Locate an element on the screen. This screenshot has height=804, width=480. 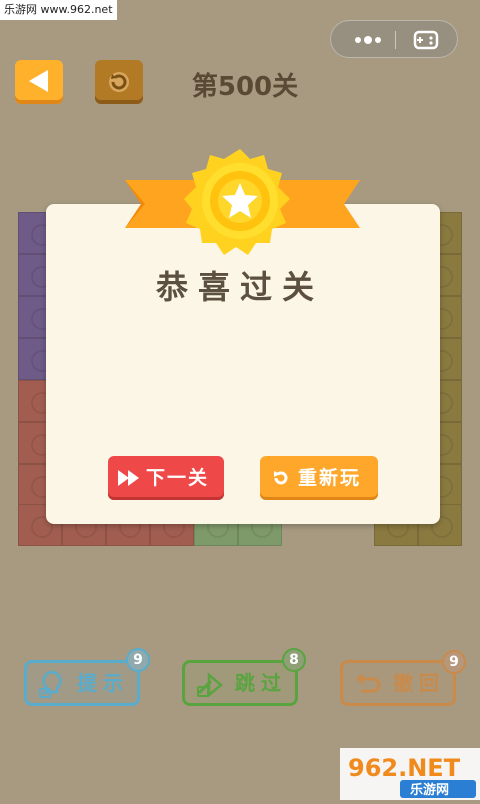
miniprogram-capsule is located at coordinates (394, 39).